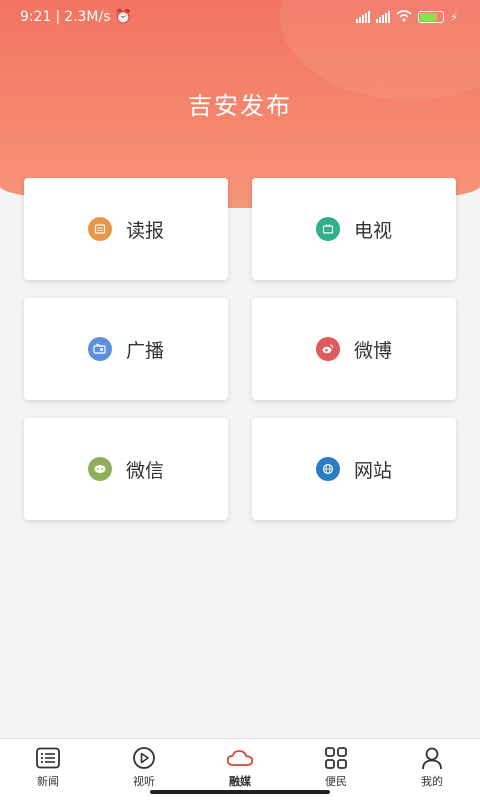  I want to click on tab-news: 新闻, so click(48, 769).